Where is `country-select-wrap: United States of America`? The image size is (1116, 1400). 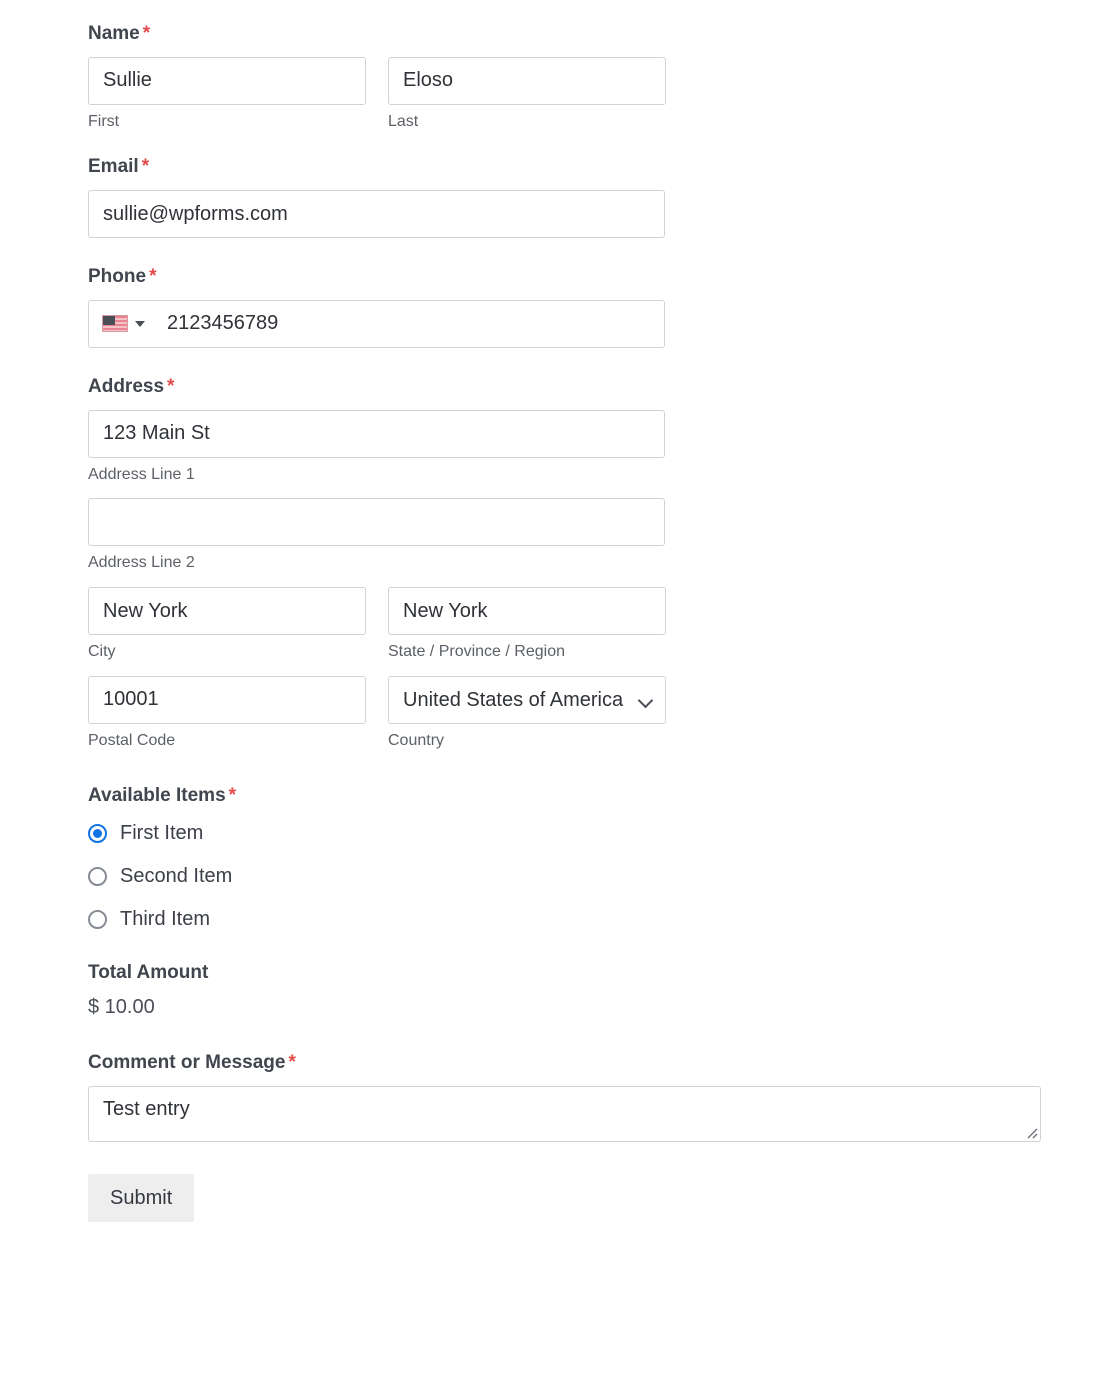 country-select-wrap: United States of America is located at coordinates (527, 699).